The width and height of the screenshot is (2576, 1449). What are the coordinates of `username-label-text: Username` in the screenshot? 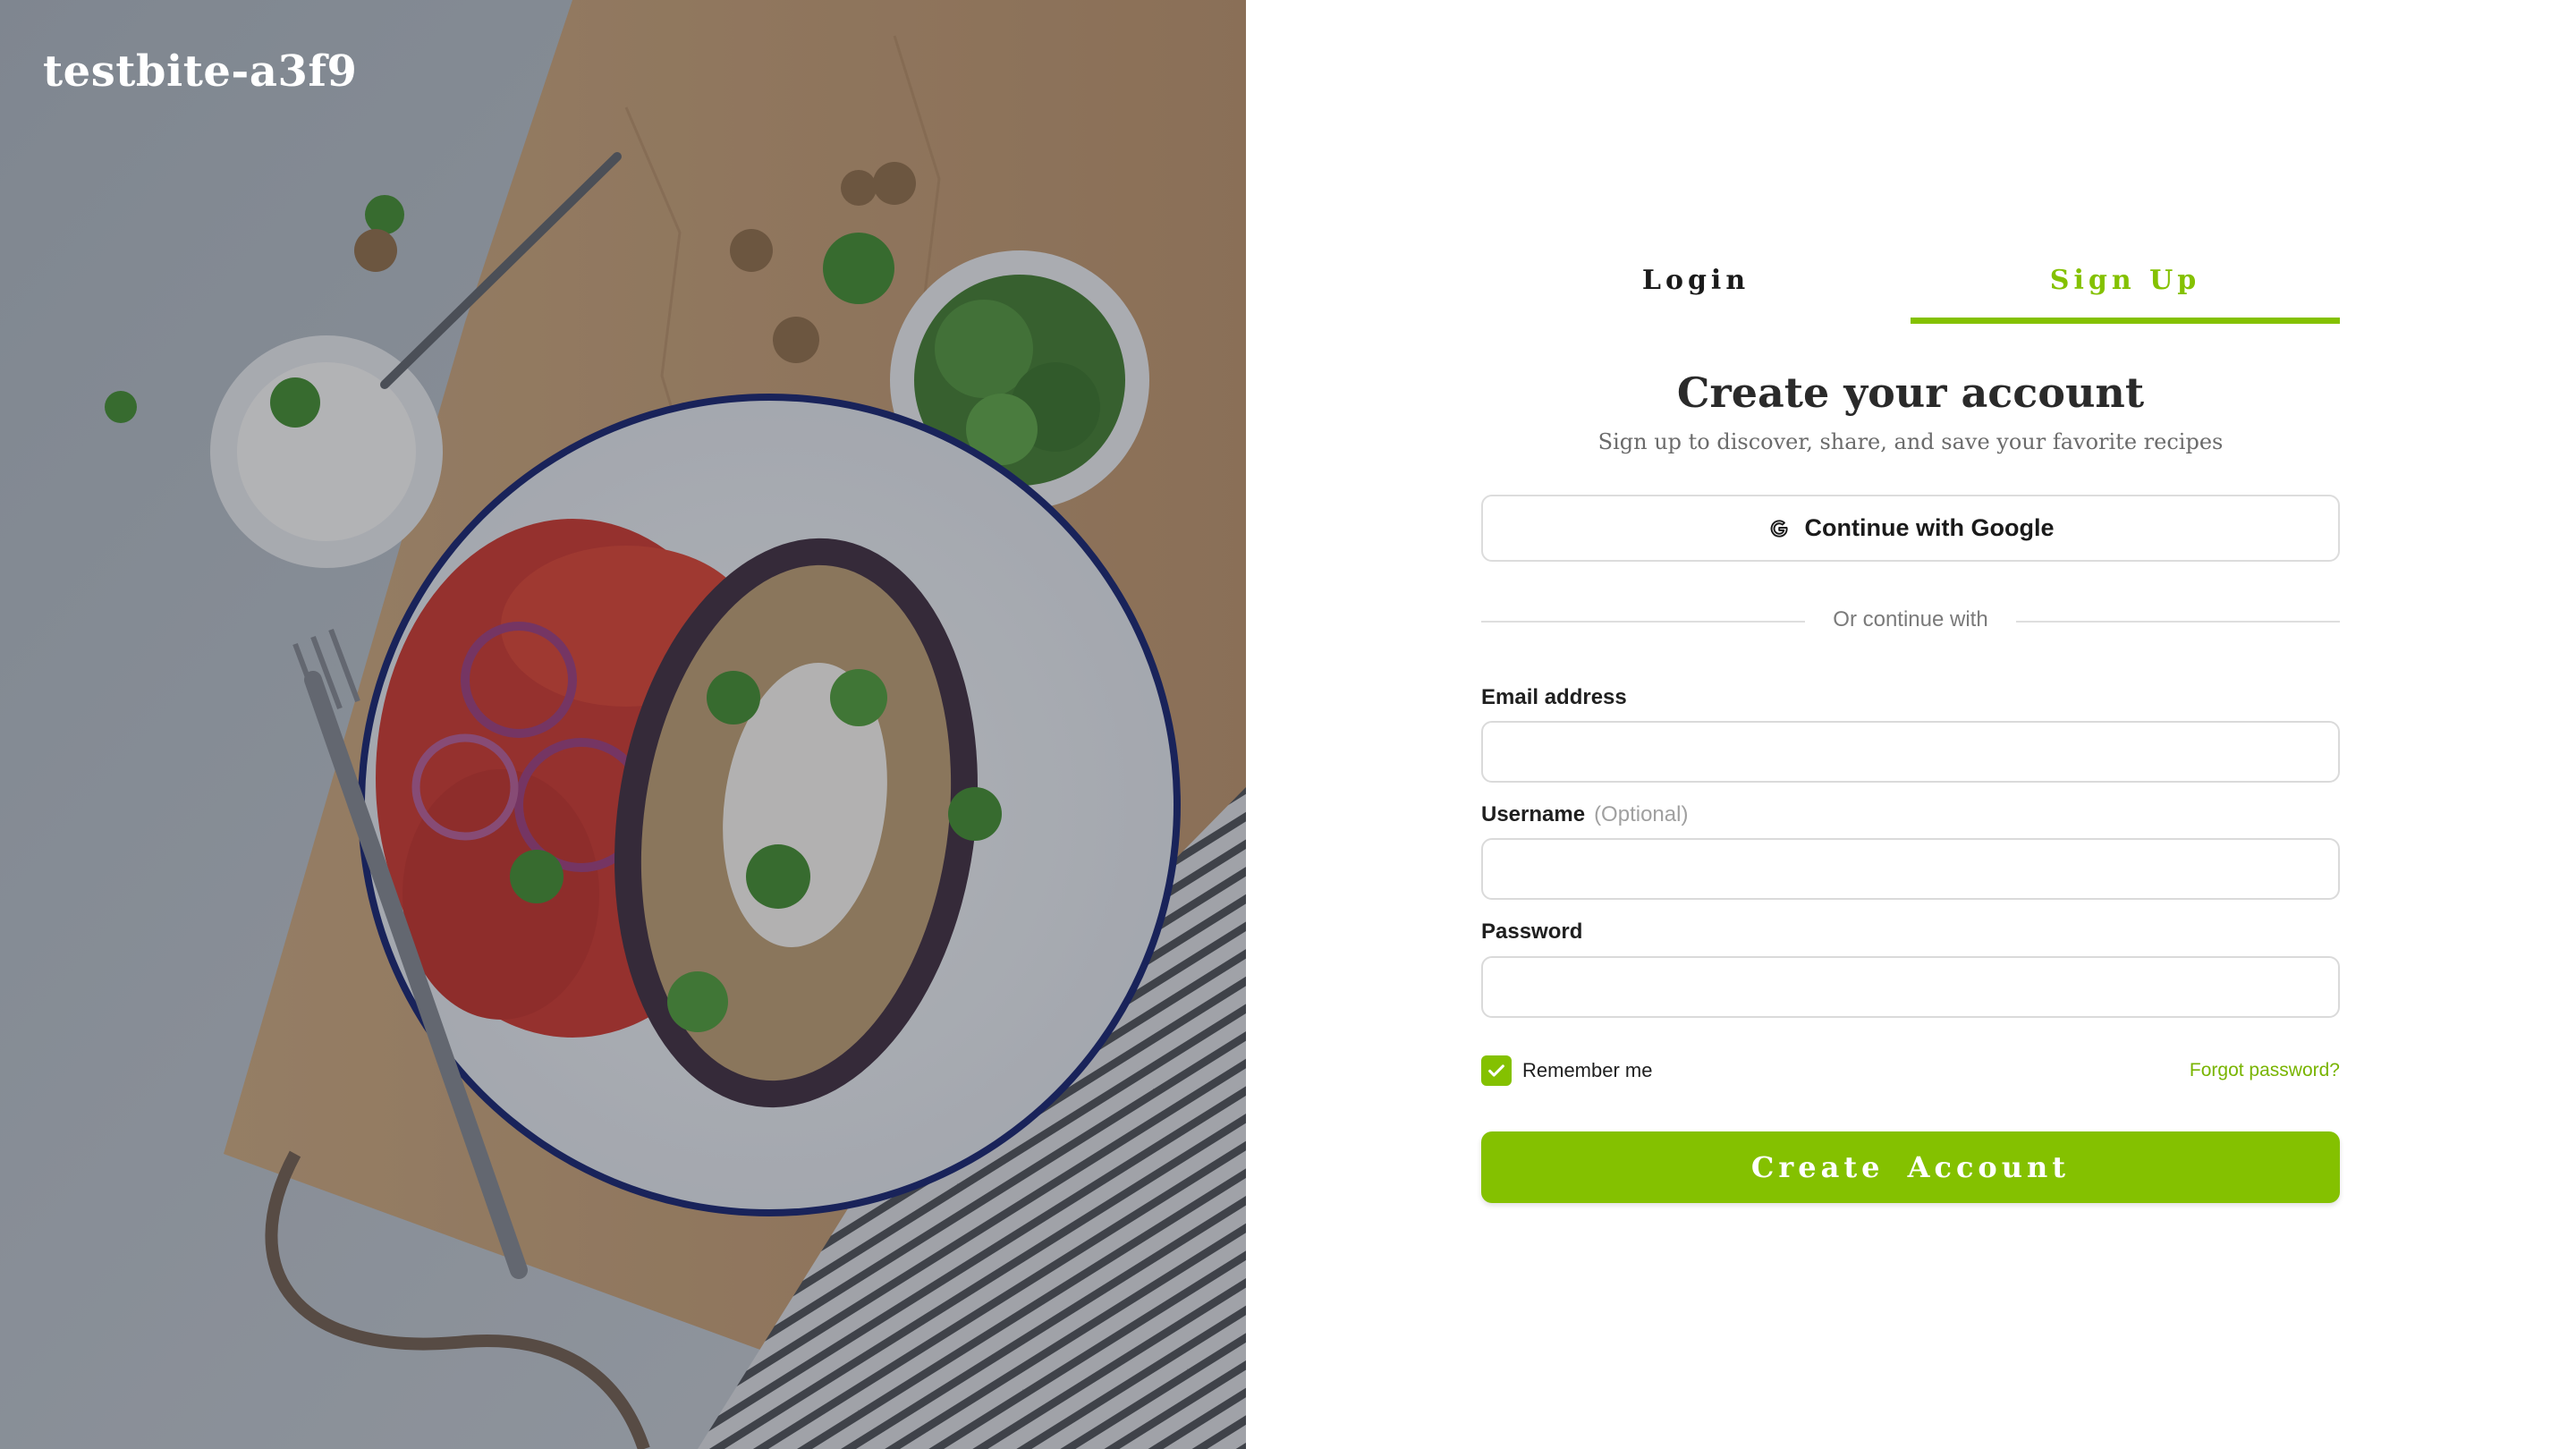 It's located at (1533, 814).